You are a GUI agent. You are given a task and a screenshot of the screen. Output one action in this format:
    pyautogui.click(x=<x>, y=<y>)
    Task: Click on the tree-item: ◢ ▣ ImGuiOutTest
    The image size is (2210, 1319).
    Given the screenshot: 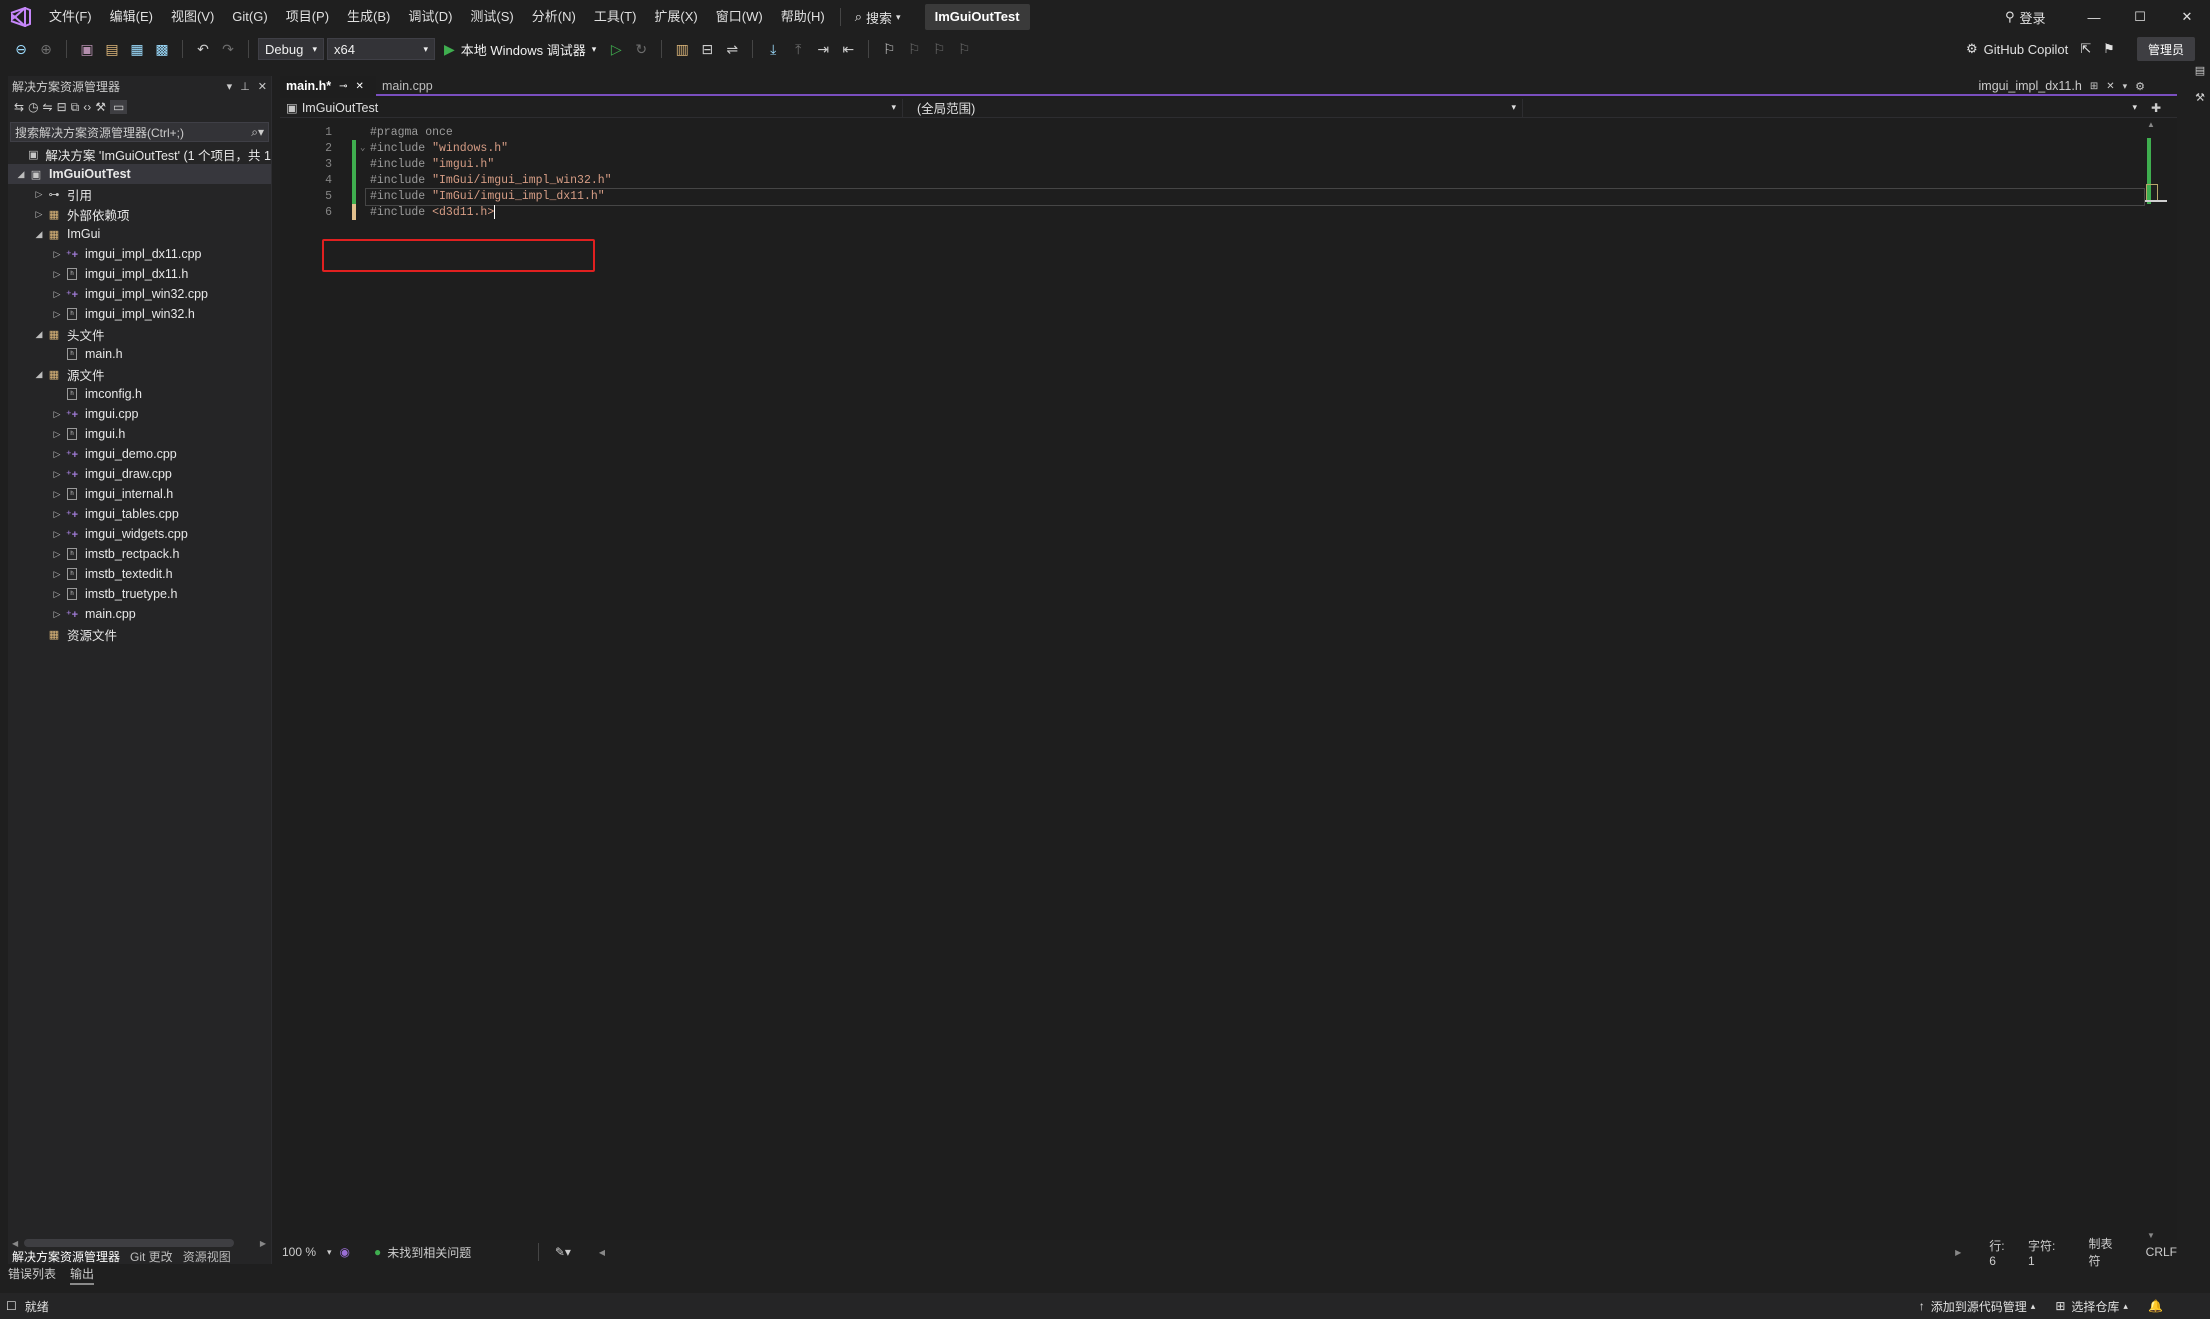 What is the action you would take?
    pyautogui.click(x=139, y=174)
    